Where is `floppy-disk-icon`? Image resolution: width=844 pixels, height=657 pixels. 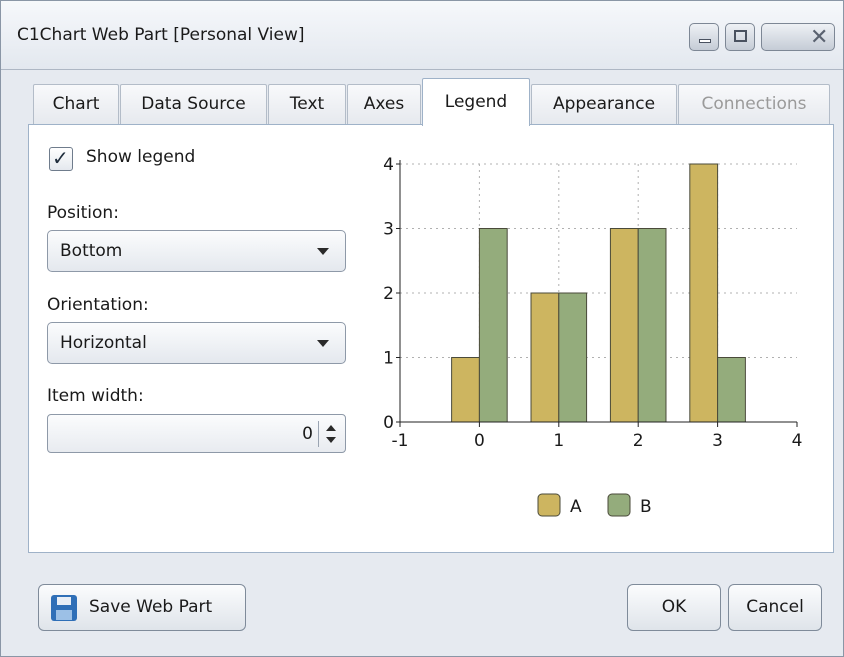
floppy-disk-icon is located at coordinates (64, 608).